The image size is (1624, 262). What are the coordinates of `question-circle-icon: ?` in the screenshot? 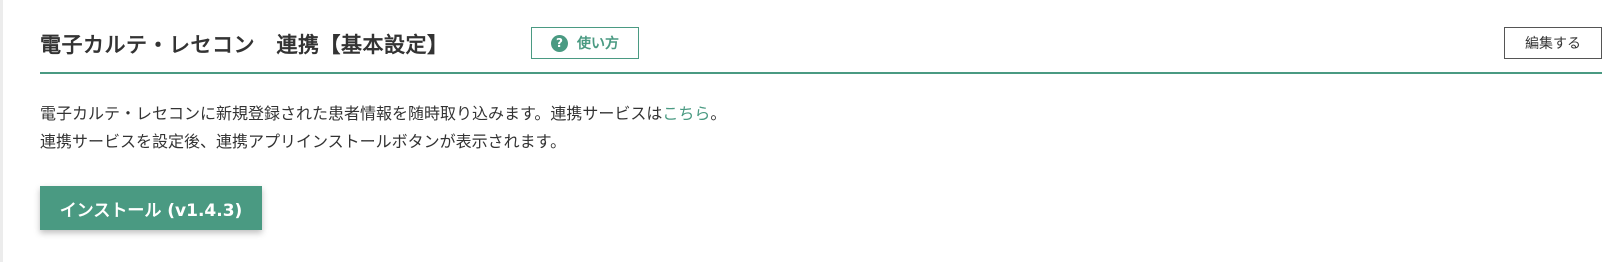 It's located at (559, 43).